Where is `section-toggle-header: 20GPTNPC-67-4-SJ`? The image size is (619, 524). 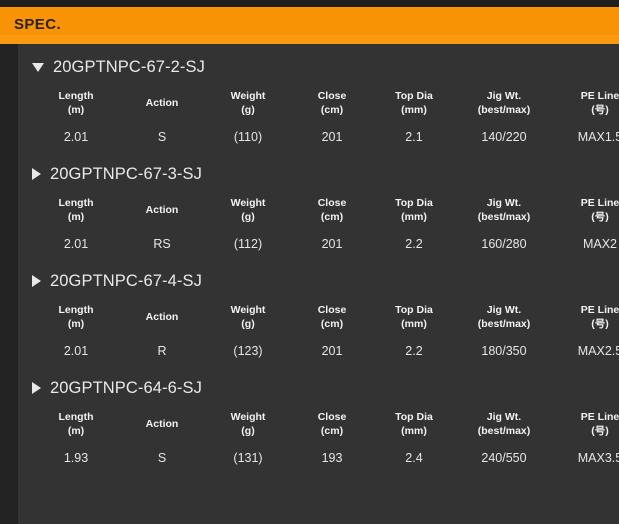 section-toggle-header: 20GPTNPC-67-4-SJ is located at coordinates (318, 281).